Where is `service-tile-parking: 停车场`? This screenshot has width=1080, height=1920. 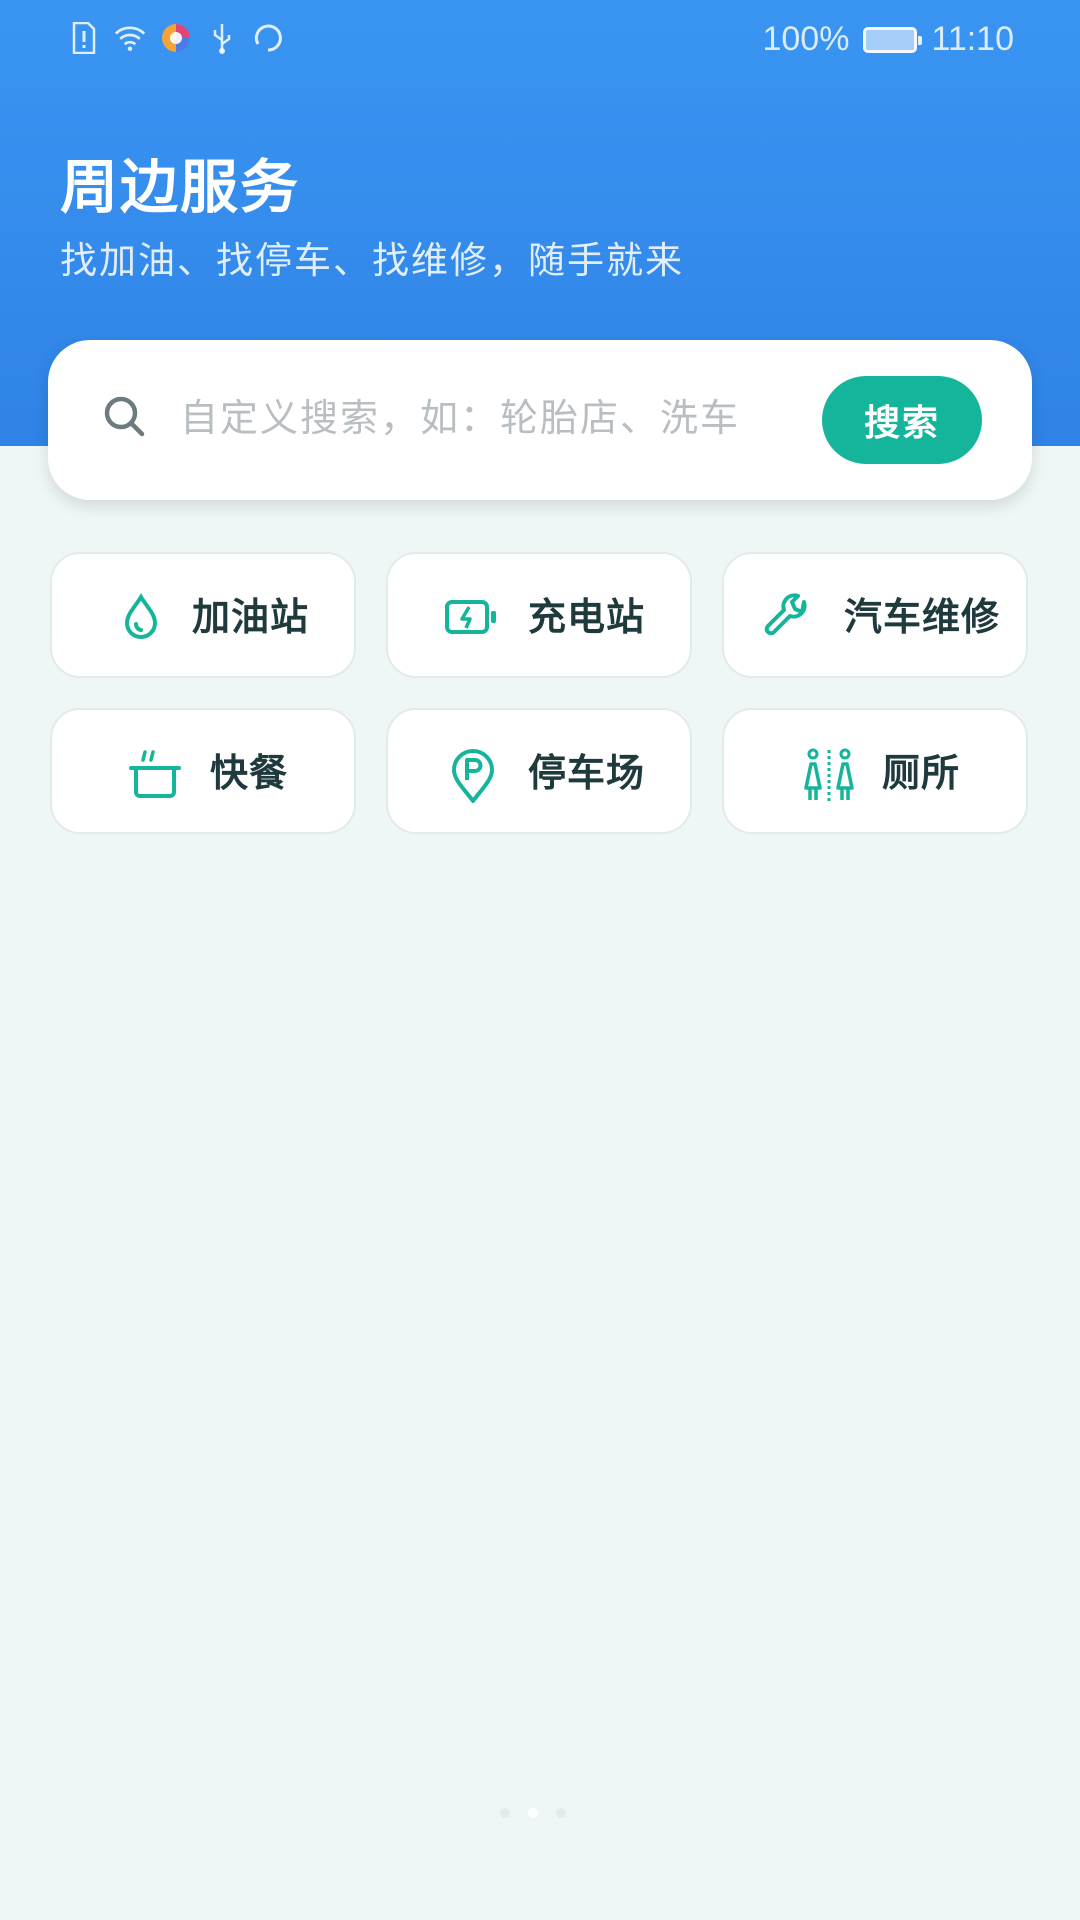 service-tile-parking: 停车场 is located at coordinates (539, 771).